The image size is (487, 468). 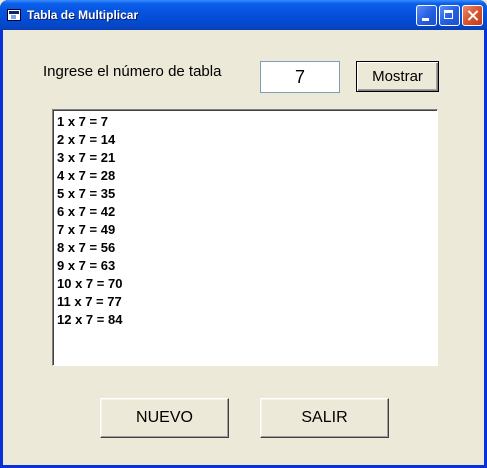 I want to click on list-item: 11 x 7 = 77, so click(x=245, y=302).